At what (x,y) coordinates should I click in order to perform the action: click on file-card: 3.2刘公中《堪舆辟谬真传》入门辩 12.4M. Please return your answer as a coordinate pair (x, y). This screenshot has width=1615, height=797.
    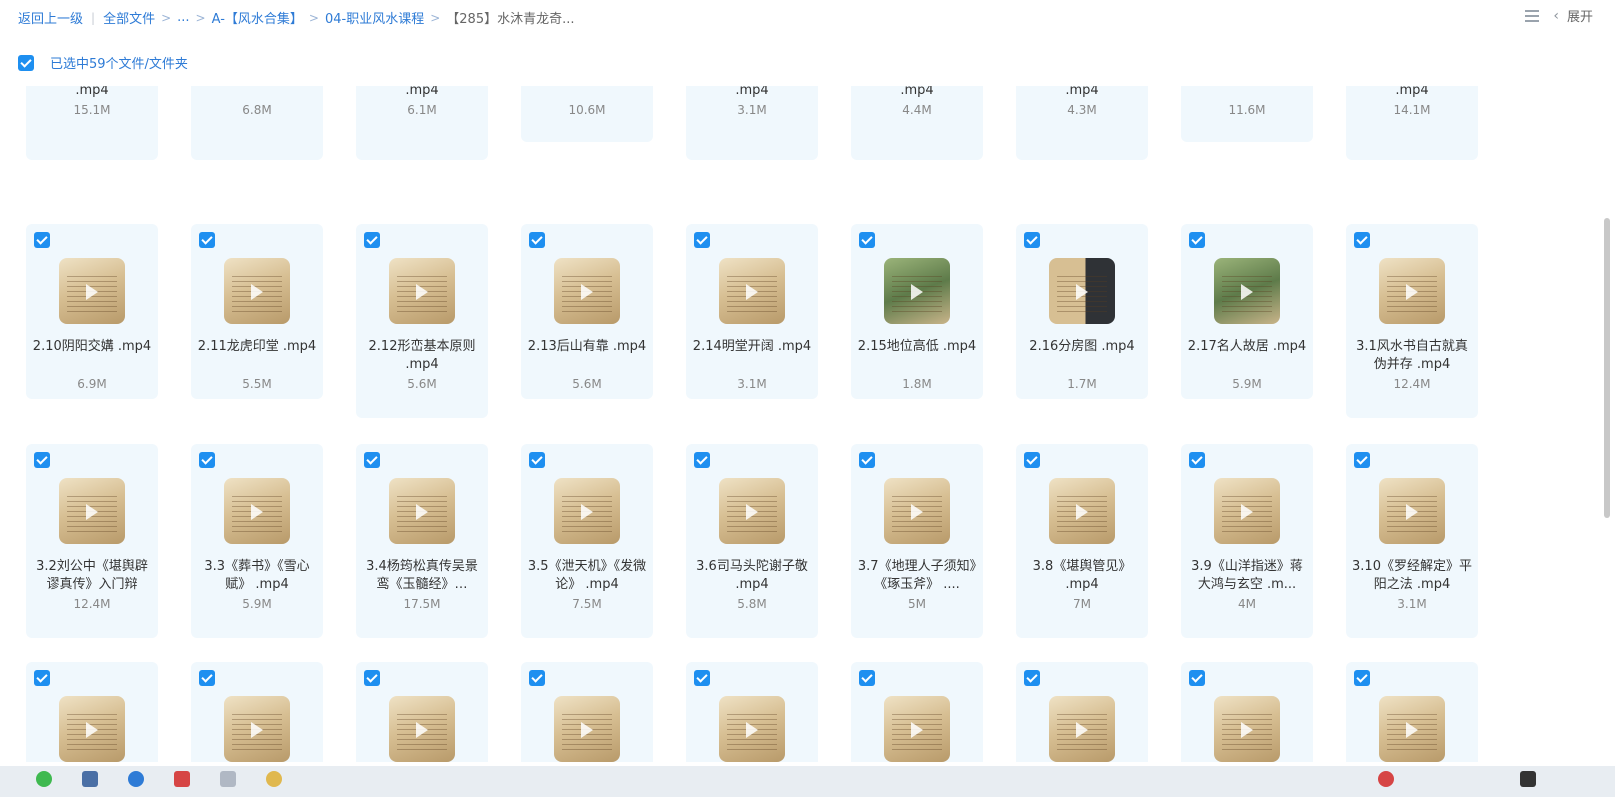
    Looking at the image, I should click on (92, 541).